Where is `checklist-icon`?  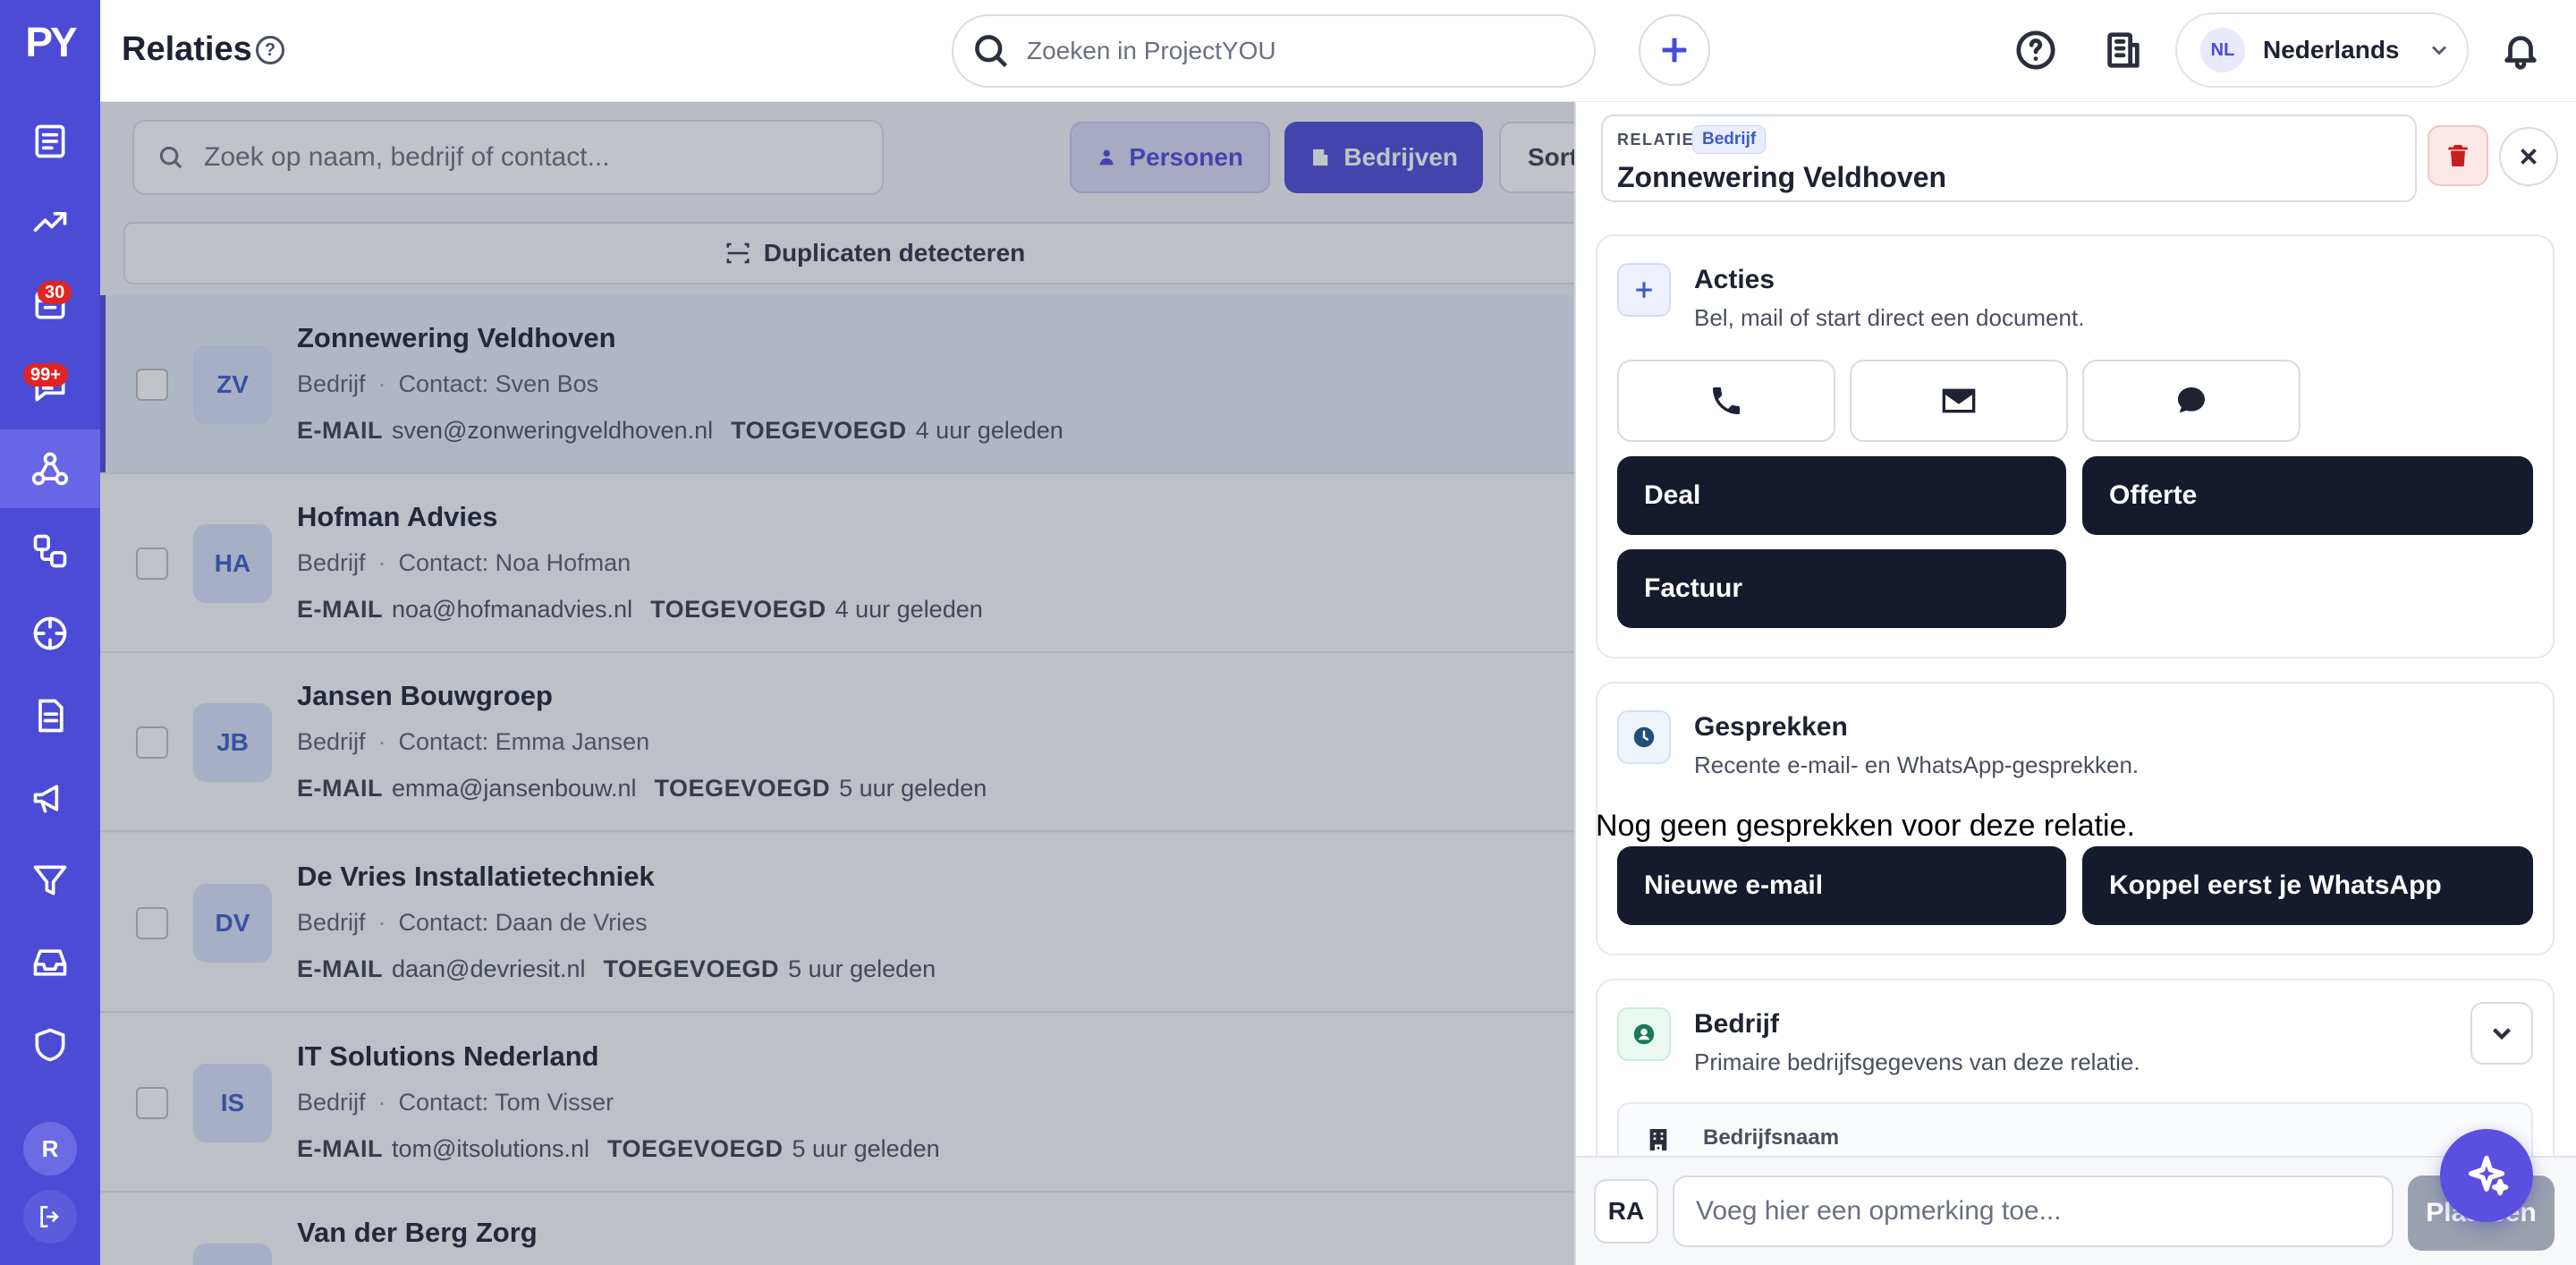 checklist-icon is located at coordinates (50, 141).